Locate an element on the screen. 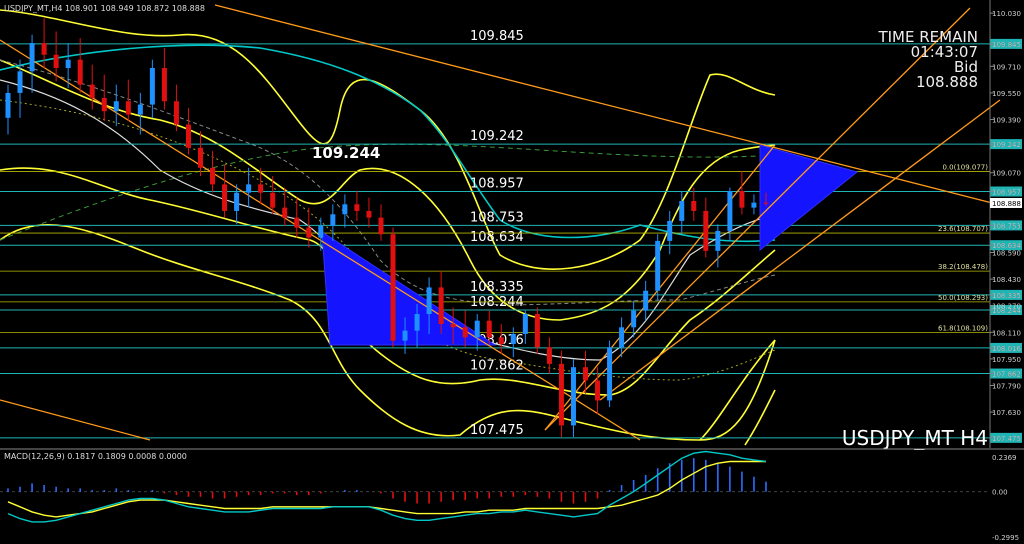 The height and width of the screenshot is (544, 1024). price-tick-label-5: 109.242 is located at coordinates (1006, 145).